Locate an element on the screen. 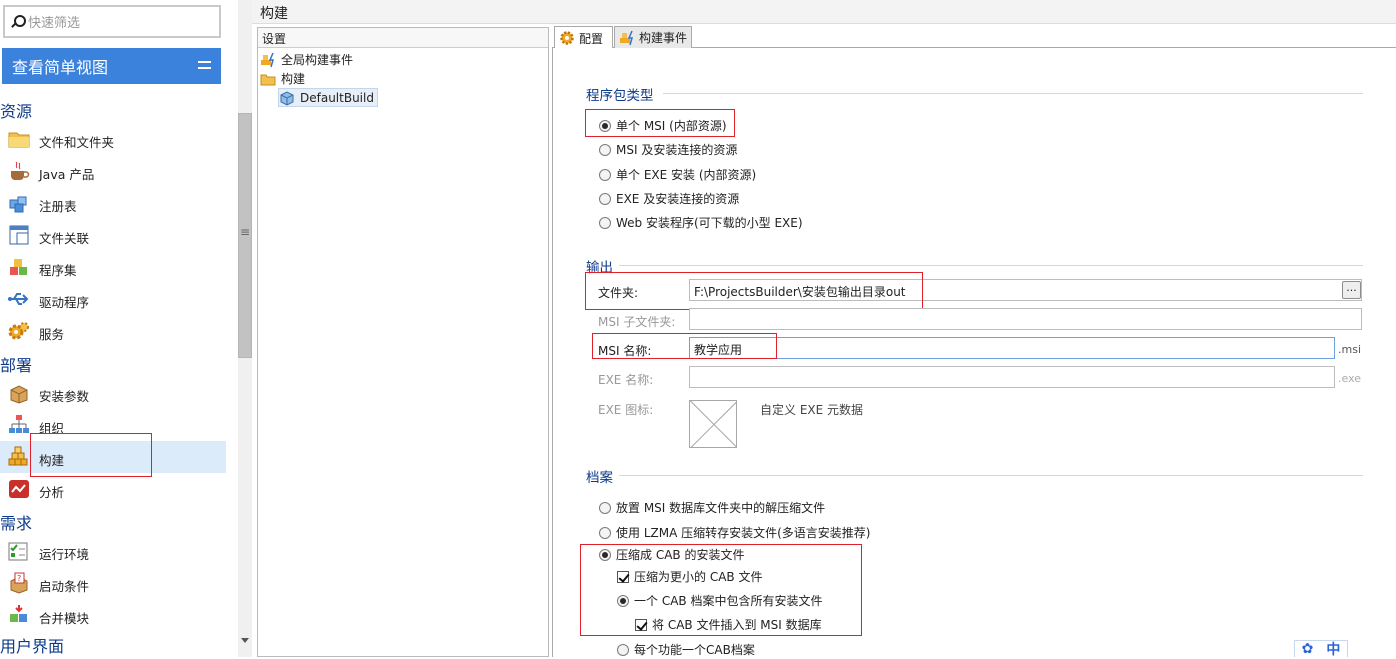 This screenshot has height=659, width=1396. cube-icon is located at coordinates (287, 98).